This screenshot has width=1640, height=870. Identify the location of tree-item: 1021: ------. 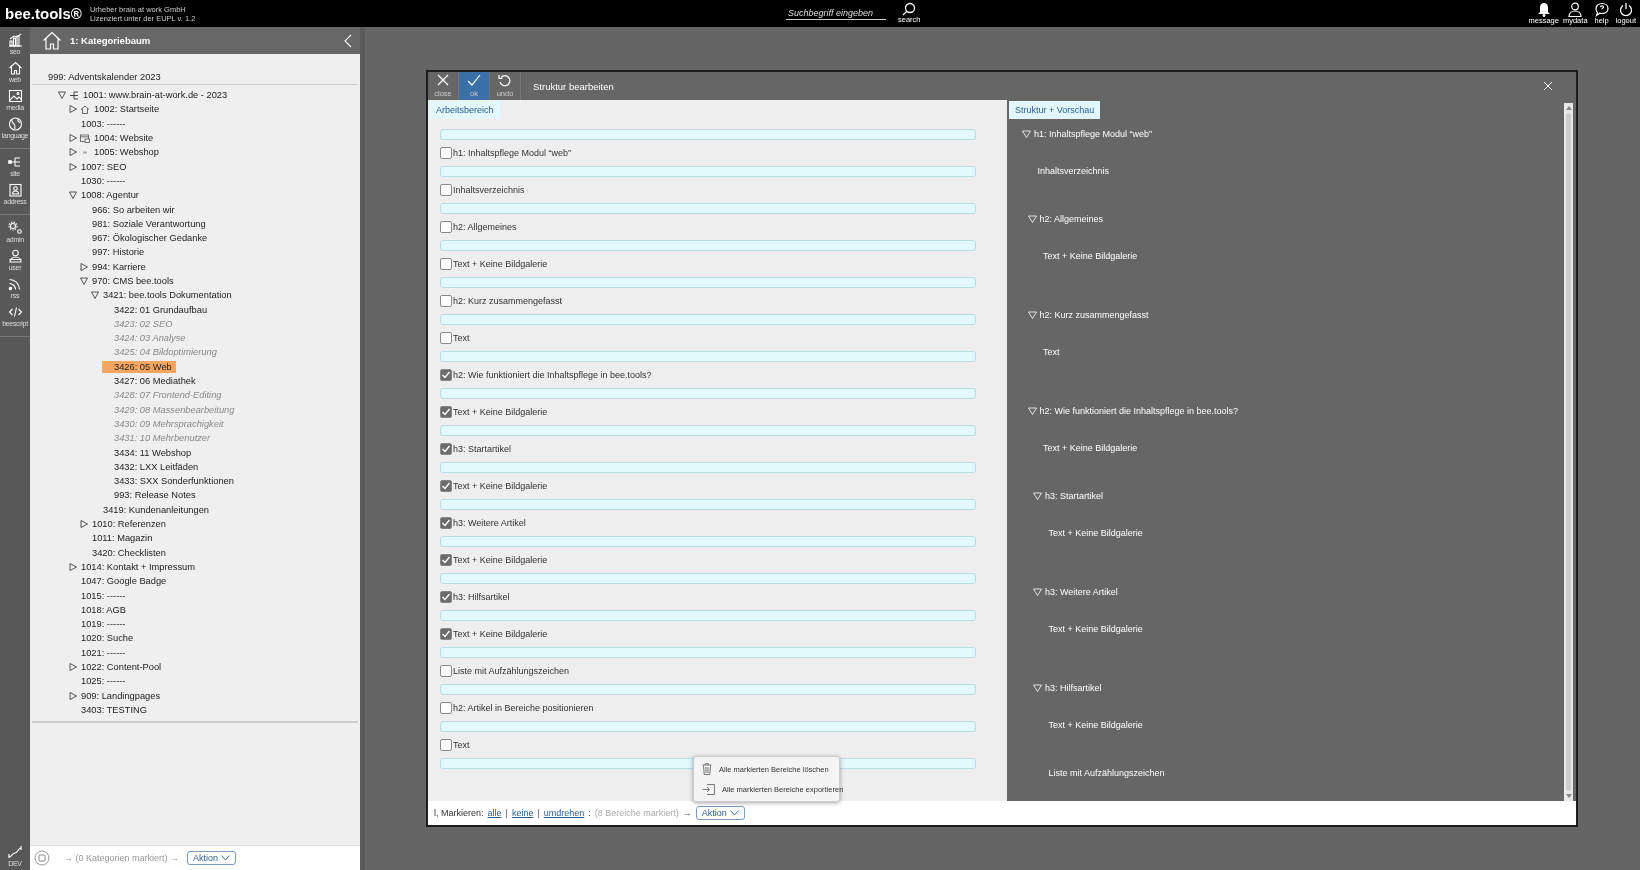
(103, 652).